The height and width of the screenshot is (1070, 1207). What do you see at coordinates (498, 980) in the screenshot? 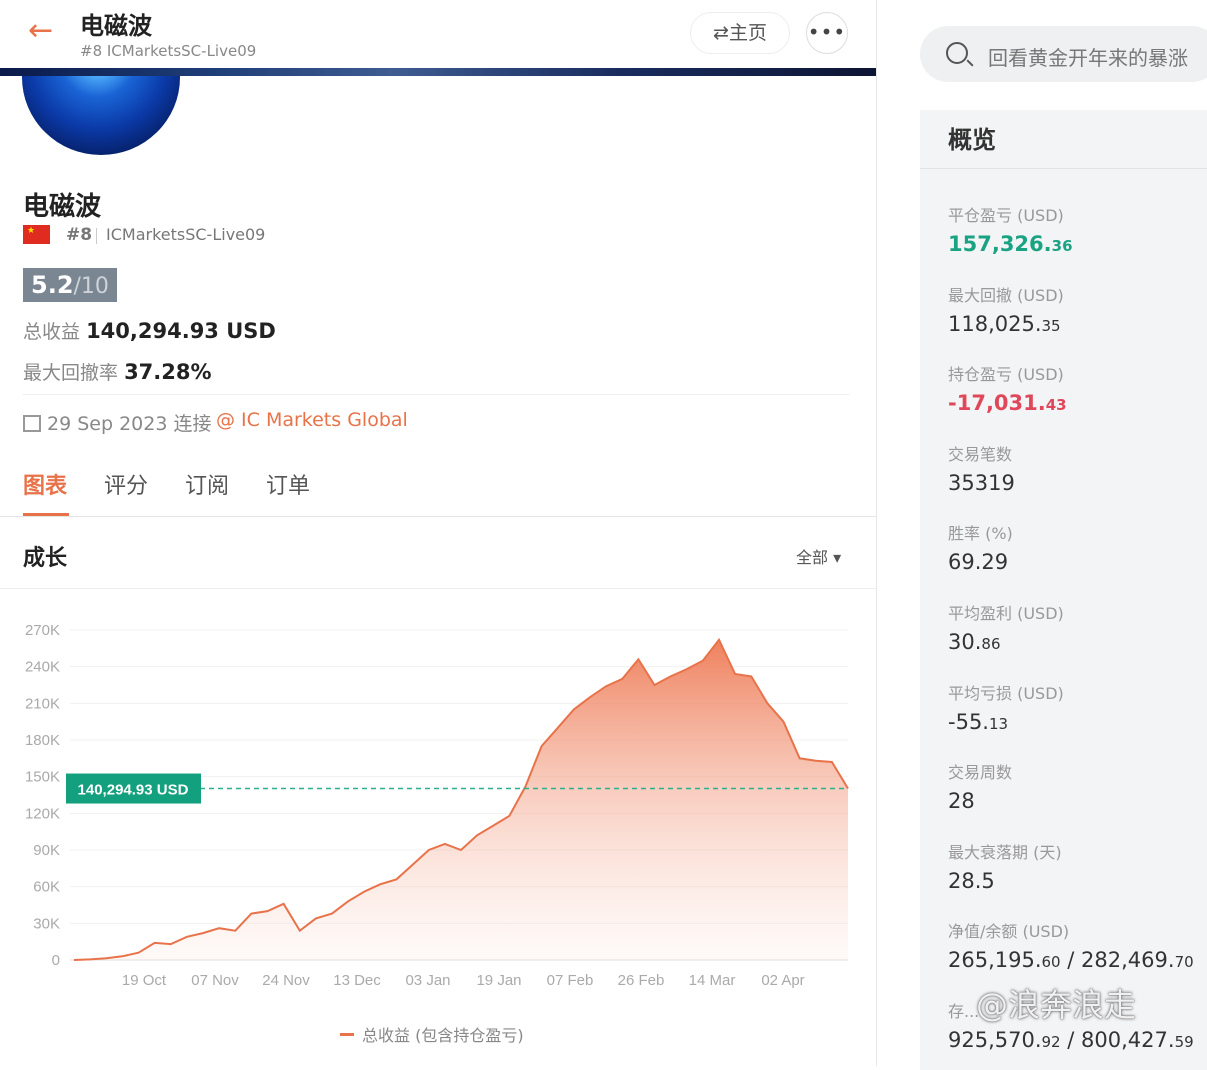
I see `x-tick-label: 19 Jan` at bounding box center [498, 980].